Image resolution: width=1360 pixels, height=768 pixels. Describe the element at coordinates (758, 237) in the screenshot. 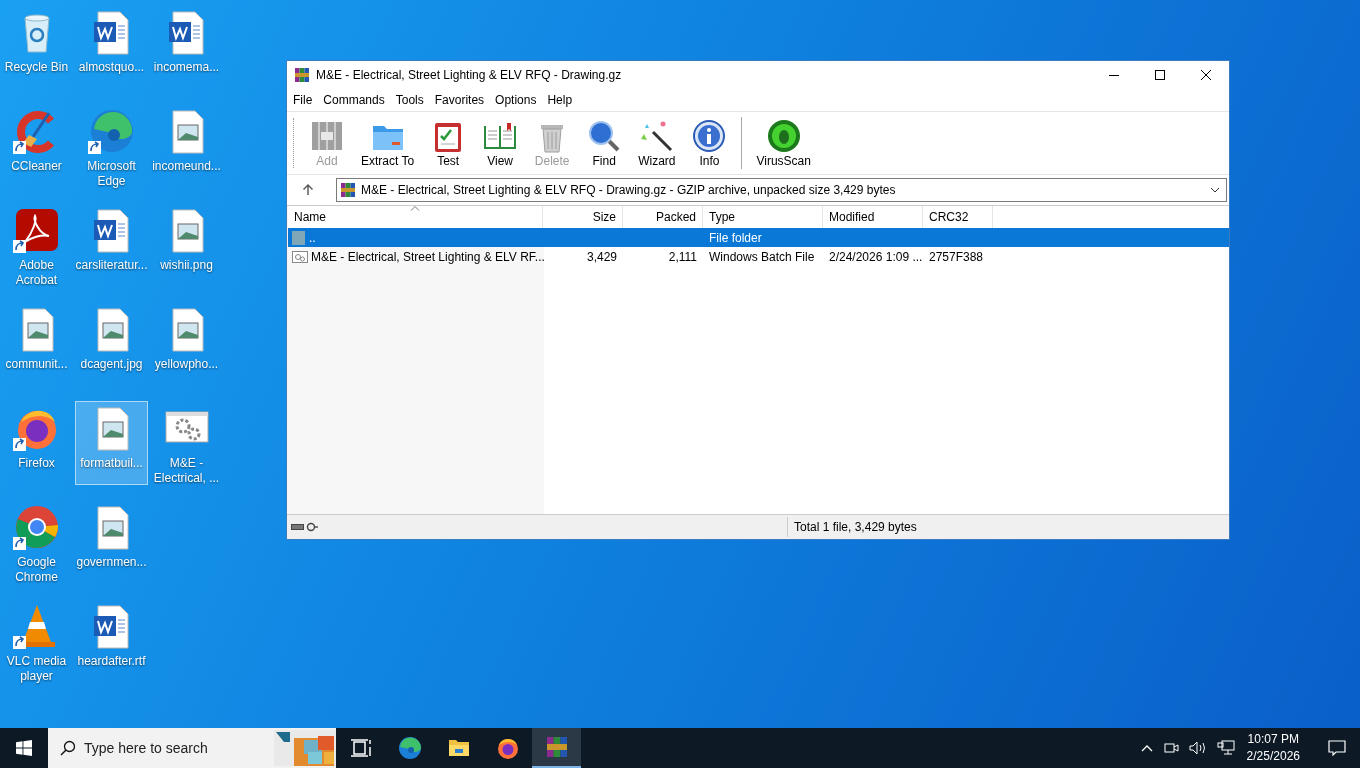

I see `file-row: .. File folder` at that location.